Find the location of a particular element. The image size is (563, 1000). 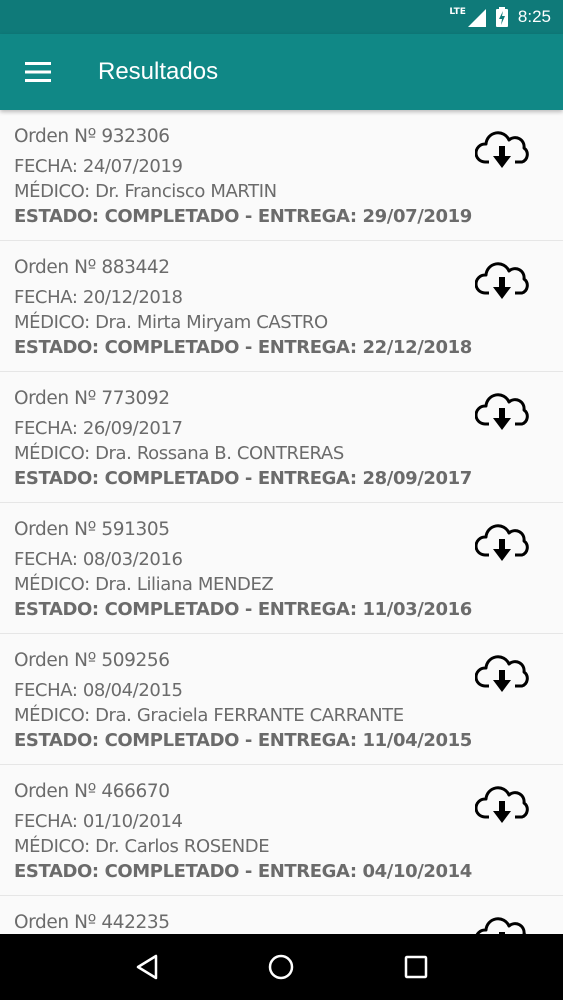

back-button is located at coordinates (147, 967).